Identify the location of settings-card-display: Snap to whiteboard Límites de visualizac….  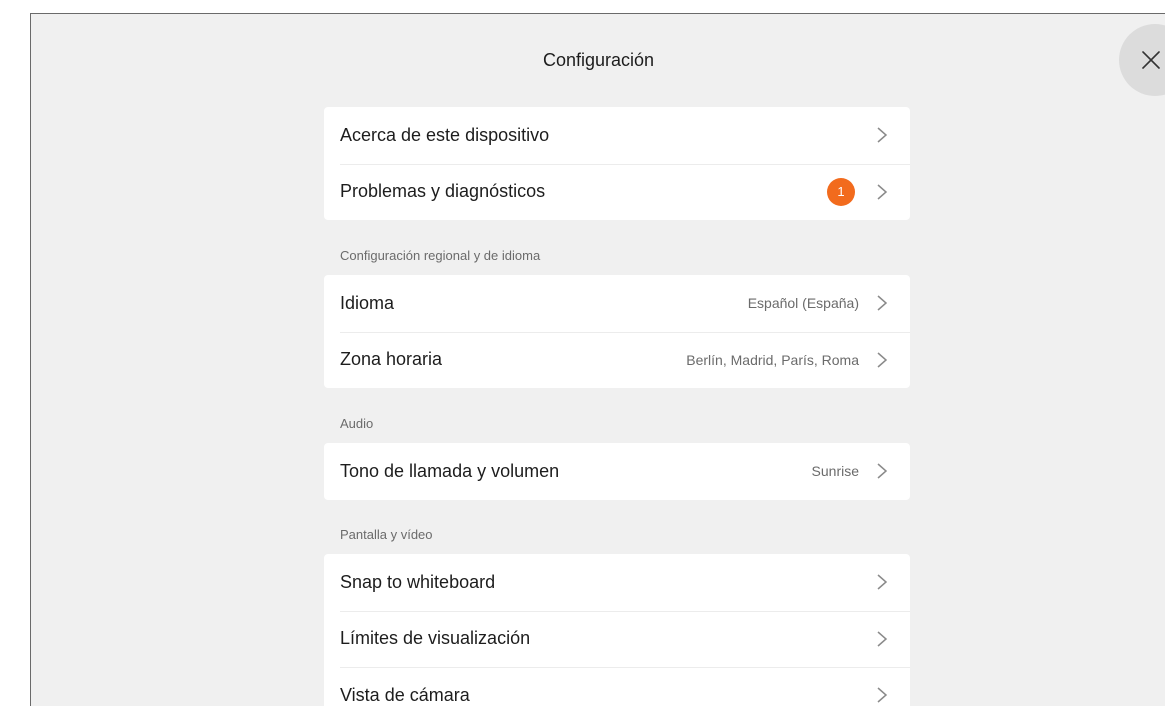
(617, 630).